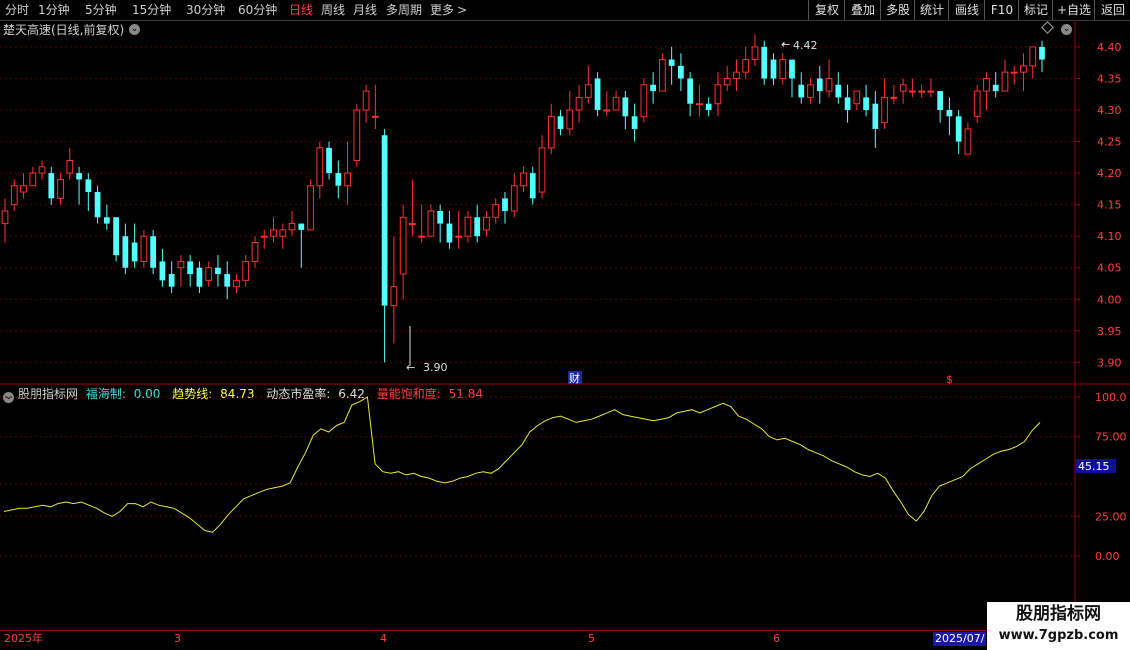 The width and height of the screenshot is (1130, 650). I want to click on indicator-tick-label: 25.00, so click(1111, 516).